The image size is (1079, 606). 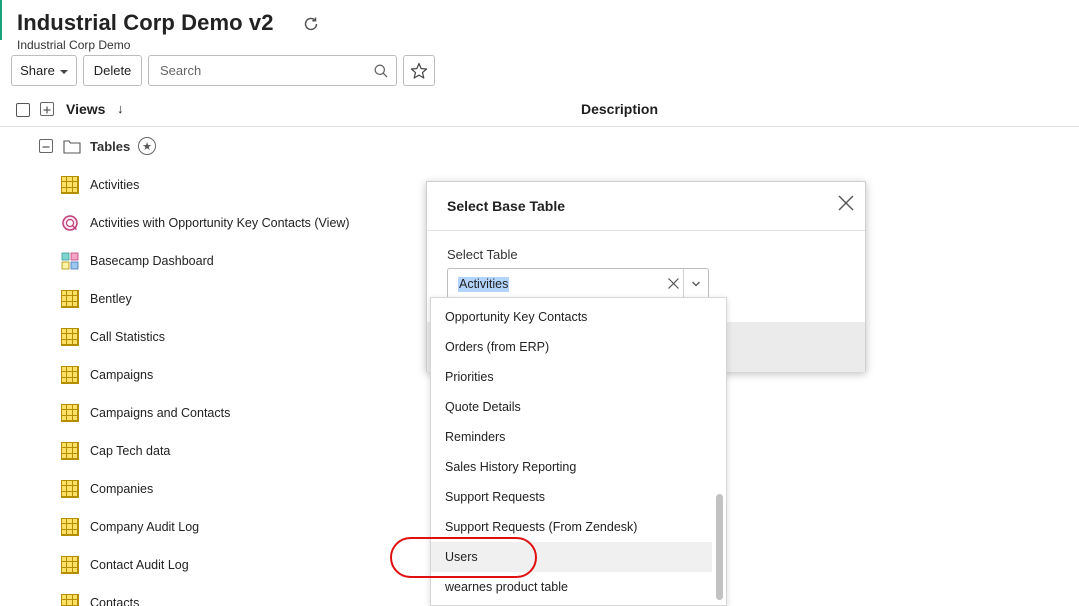 What do you see at coordinates (846, 203) in the screenshot?
I see `close-icon` at bounding box center [846, 203].